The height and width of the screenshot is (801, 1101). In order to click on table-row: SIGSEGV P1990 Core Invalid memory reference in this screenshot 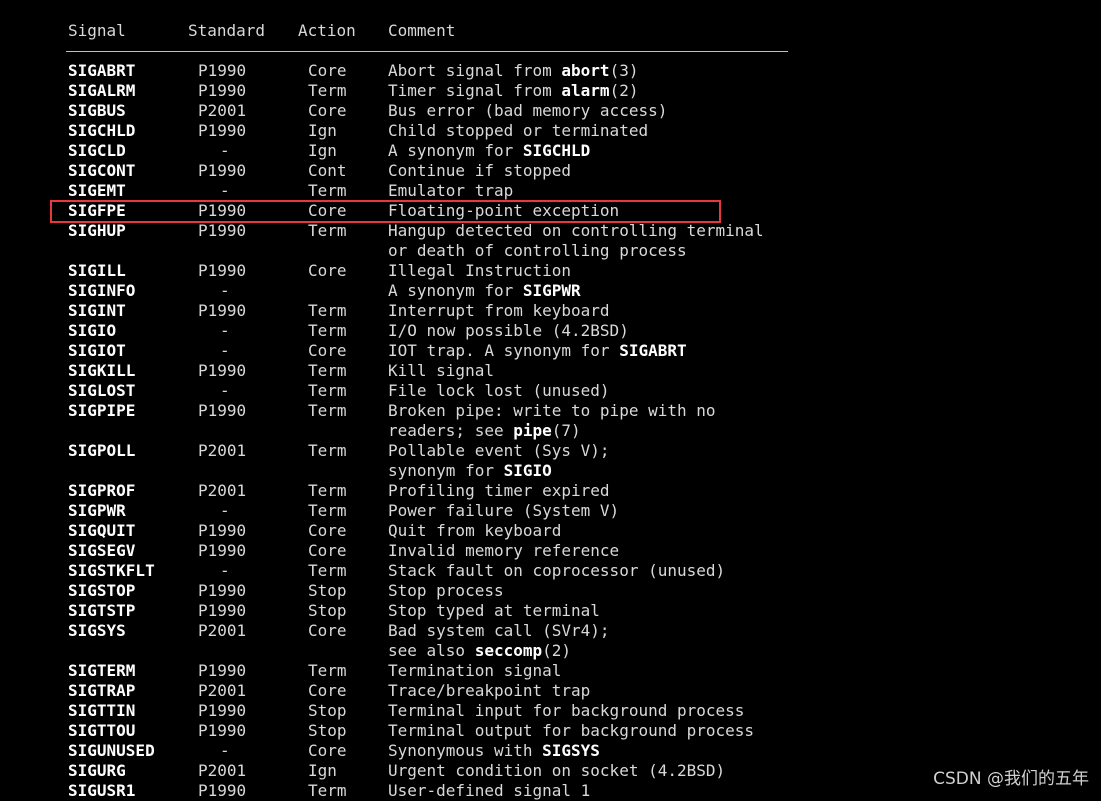, I will do `click(550, 551)`.